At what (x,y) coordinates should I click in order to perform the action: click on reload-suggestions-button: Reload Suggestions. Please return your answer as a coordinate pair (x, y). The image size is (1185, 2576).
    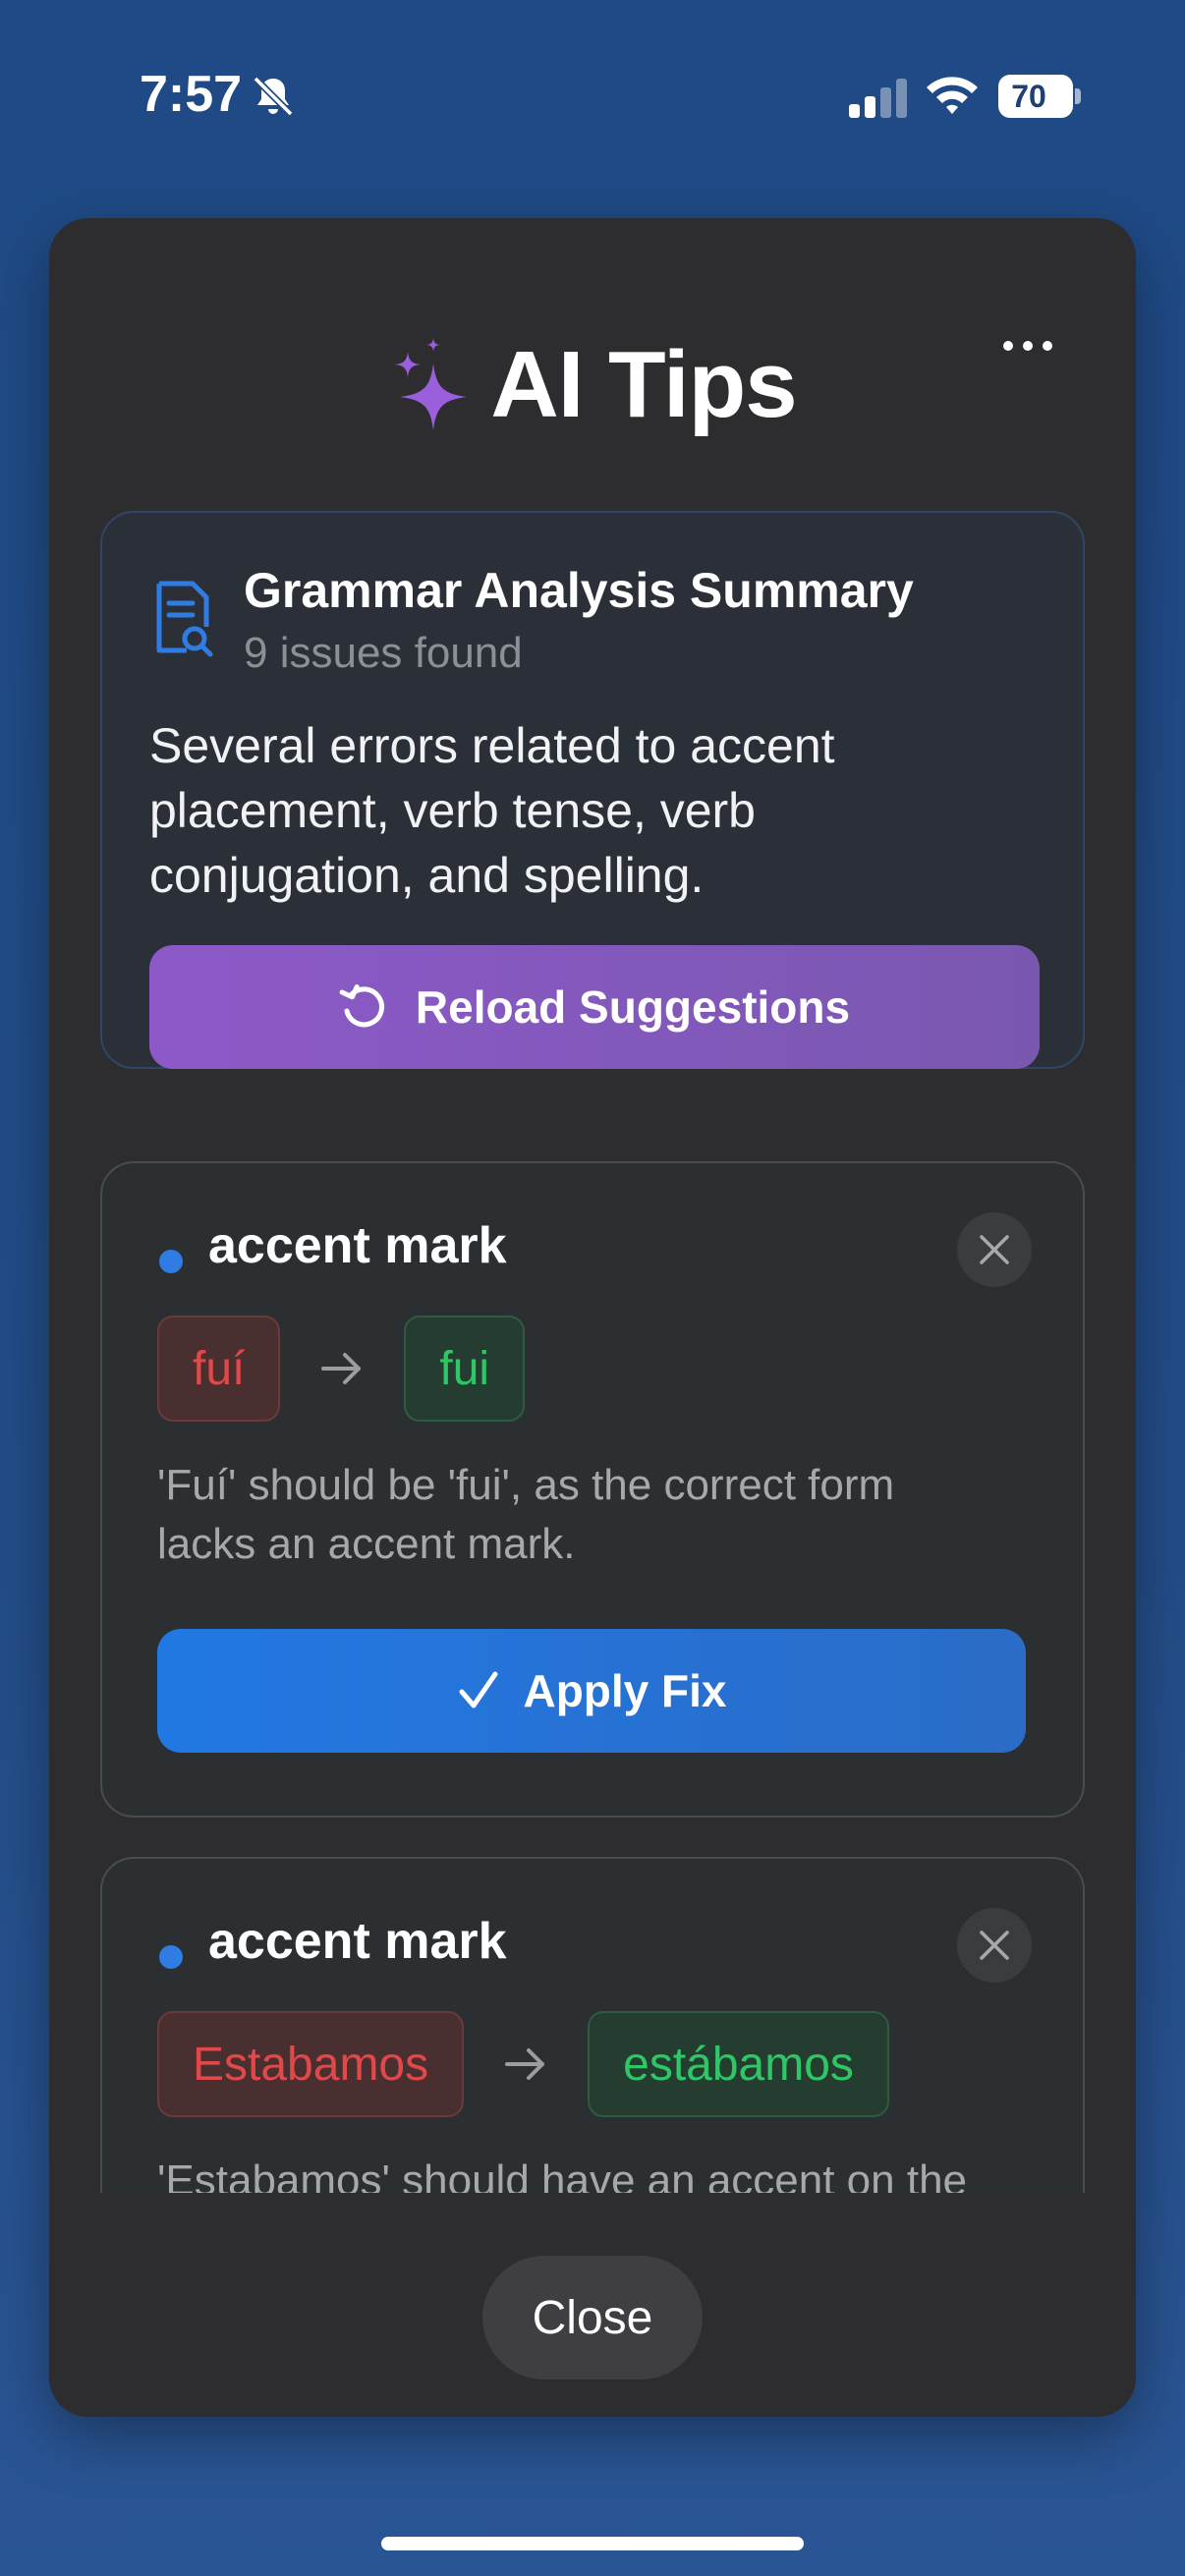
    Looking at the image, I should click on (594, 1007).